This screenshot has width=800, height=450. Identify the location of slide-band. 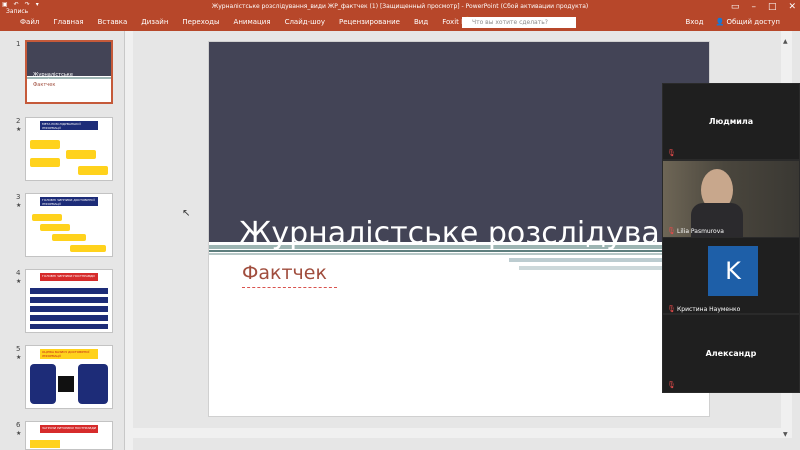
(459, 254).